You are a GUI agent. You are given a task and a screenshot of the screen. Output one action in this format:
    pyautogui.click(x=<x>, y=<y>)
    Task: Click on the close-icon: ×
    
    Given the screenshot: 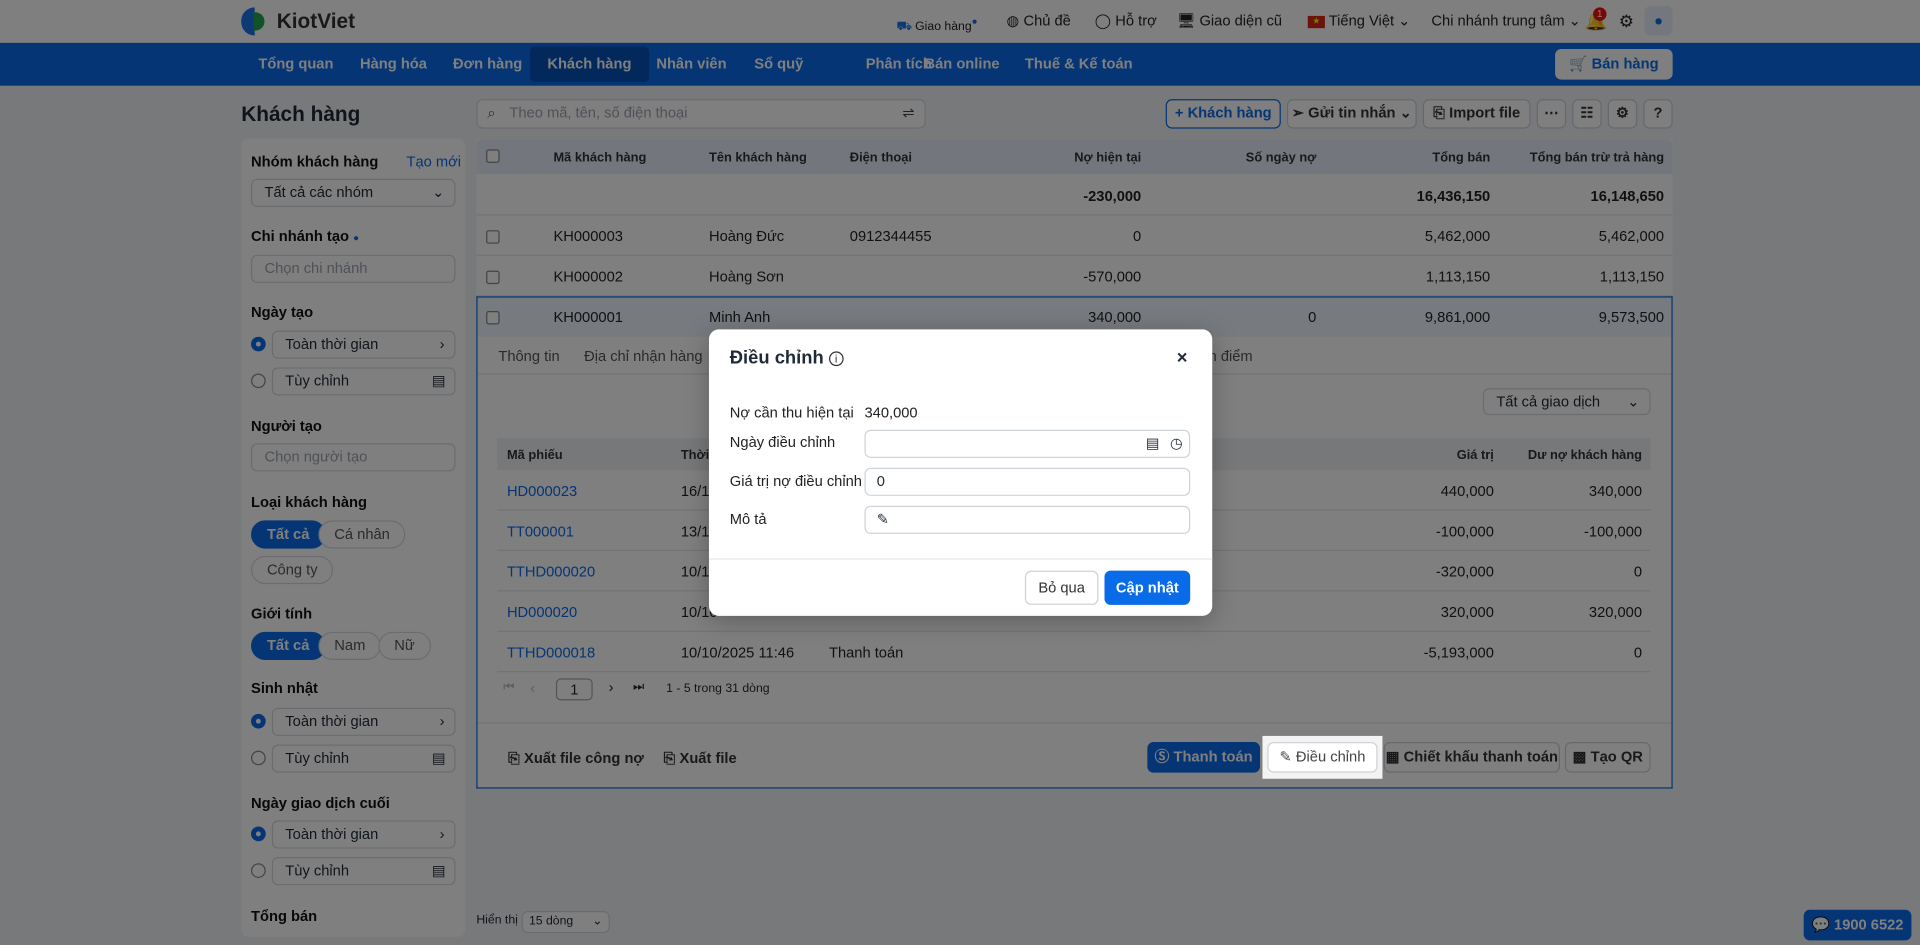 What is the action you would take?
    pyautogui.click(x=1182, y=358)
    